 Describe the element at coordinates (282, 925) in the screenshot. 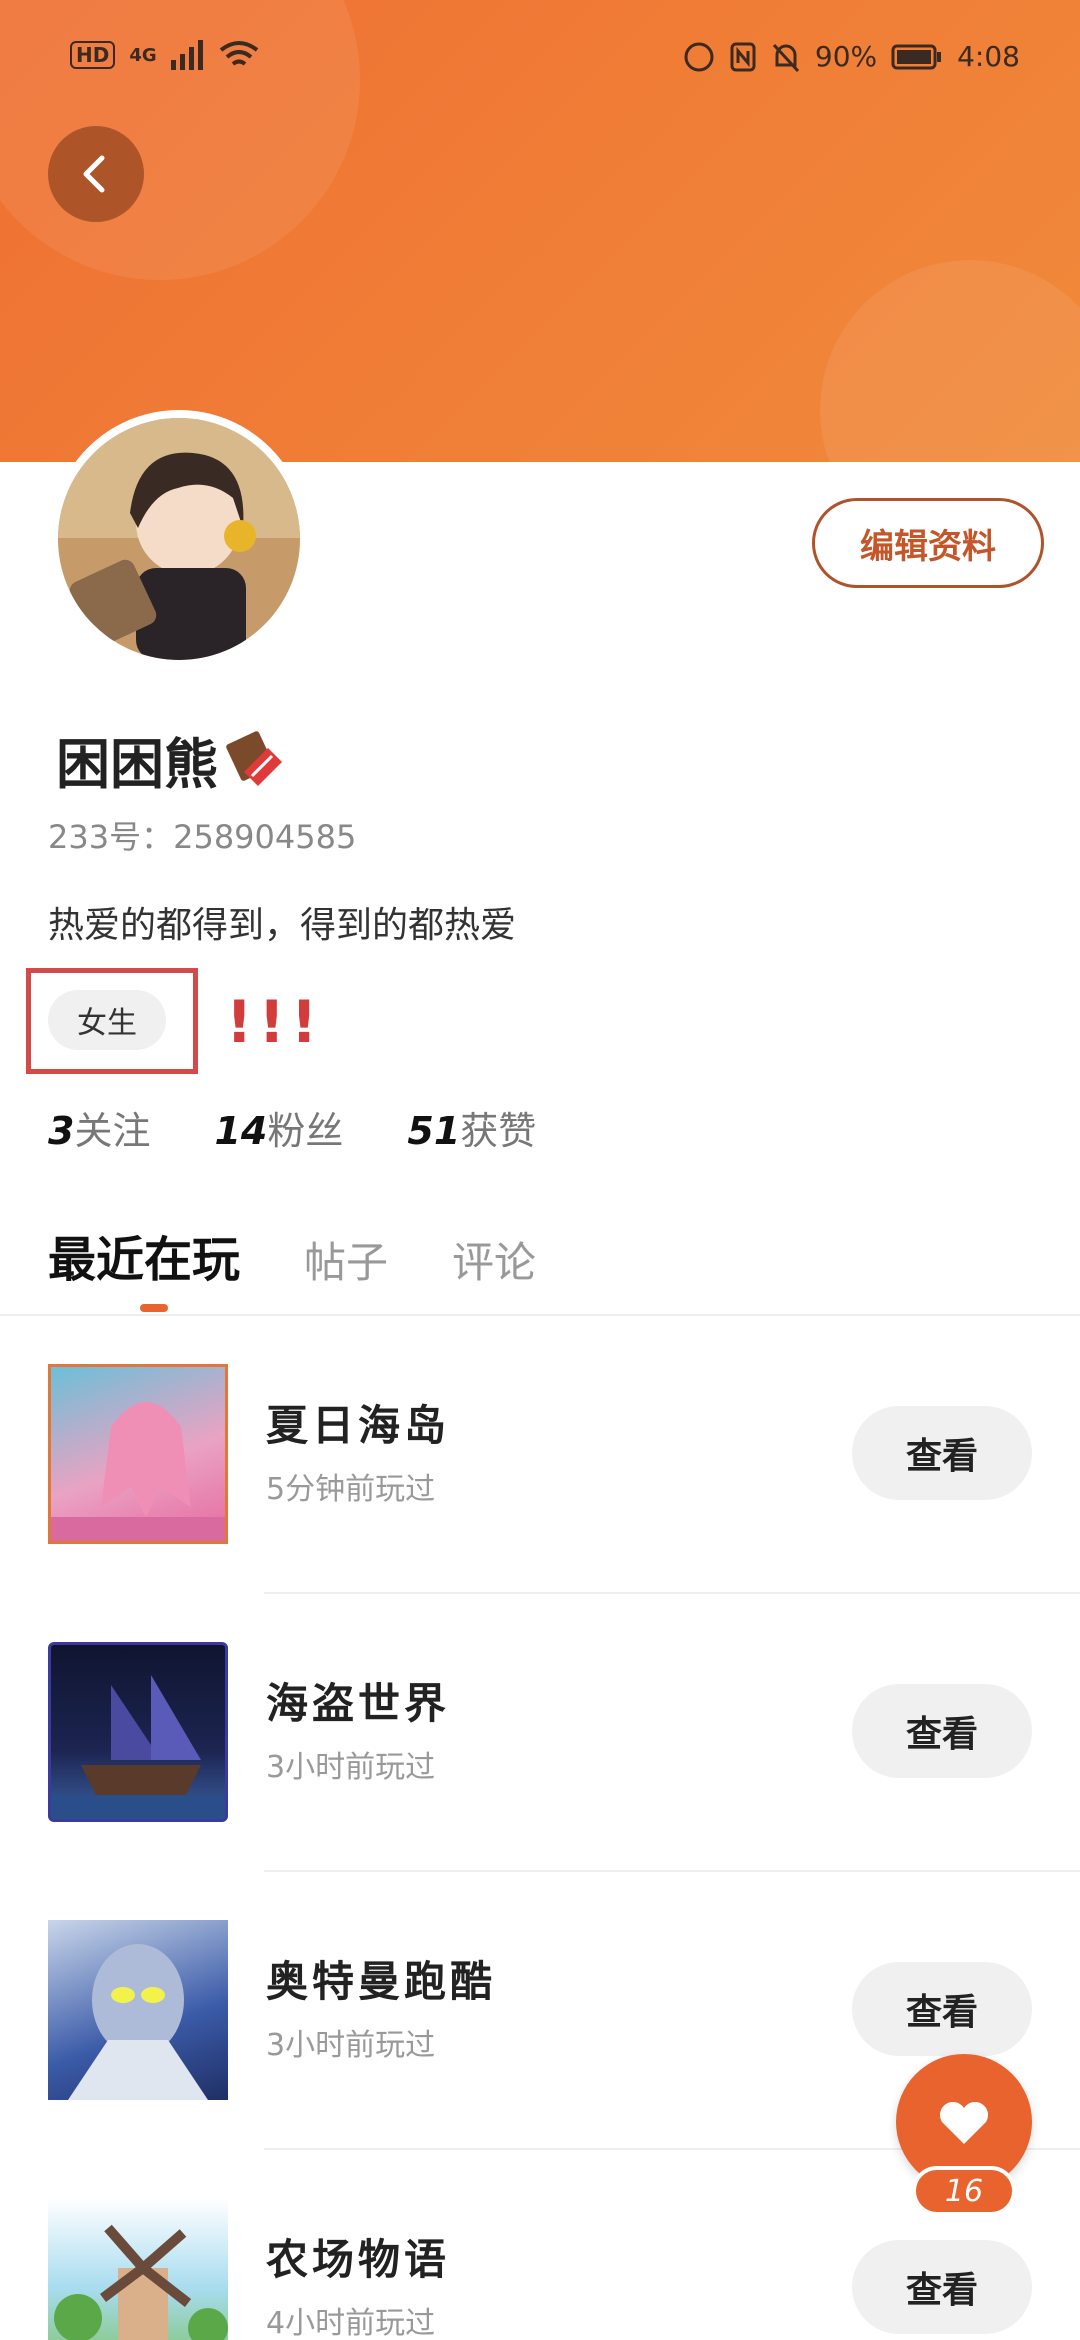

I see `profile-bio: 热爱的都得到，得到的都热爱` at that location.